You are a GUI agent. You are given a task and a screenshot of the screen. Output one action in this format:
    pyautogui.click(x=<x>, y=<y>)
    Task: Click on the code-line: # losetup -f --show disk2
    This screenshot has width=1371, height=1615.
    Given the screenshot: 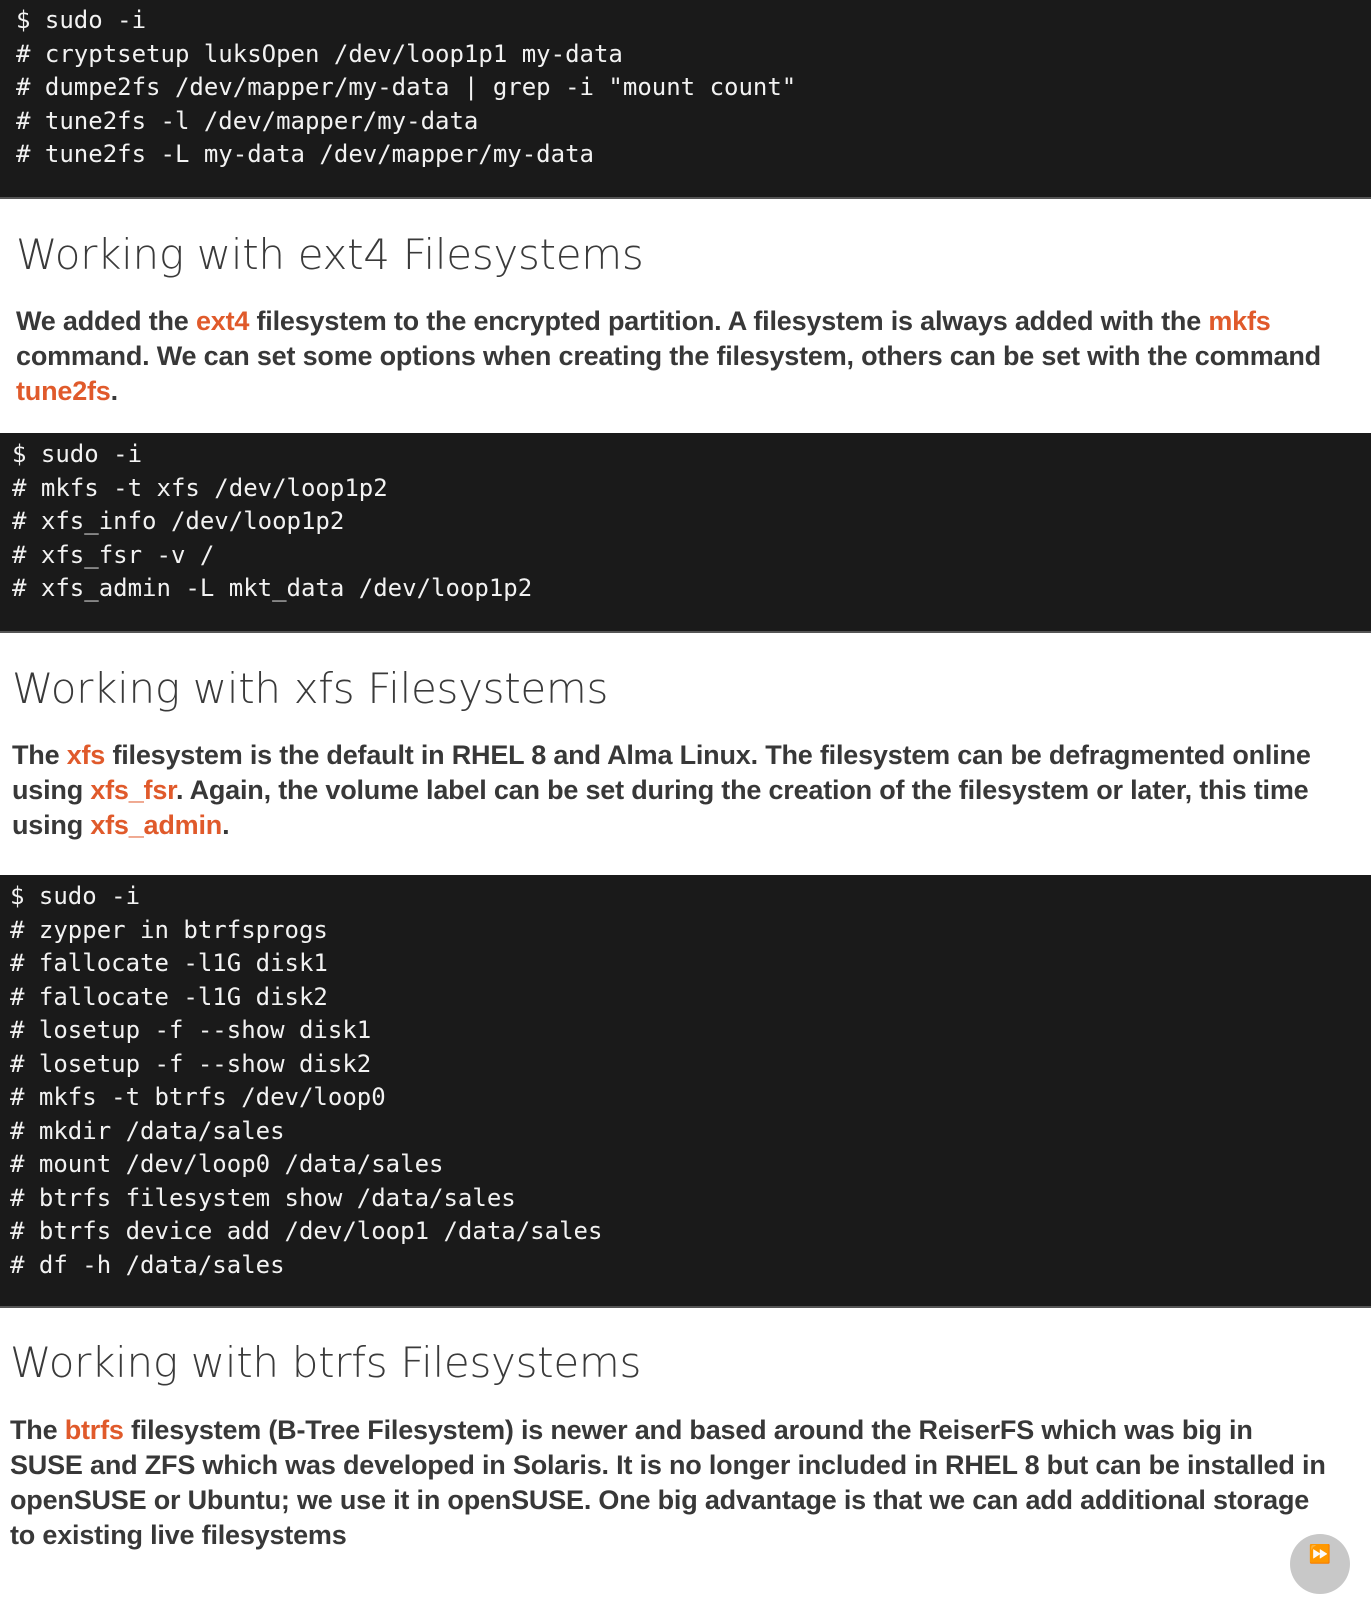 What is the action you would take?
    pyautogui.click(x=191, y=1063)
    